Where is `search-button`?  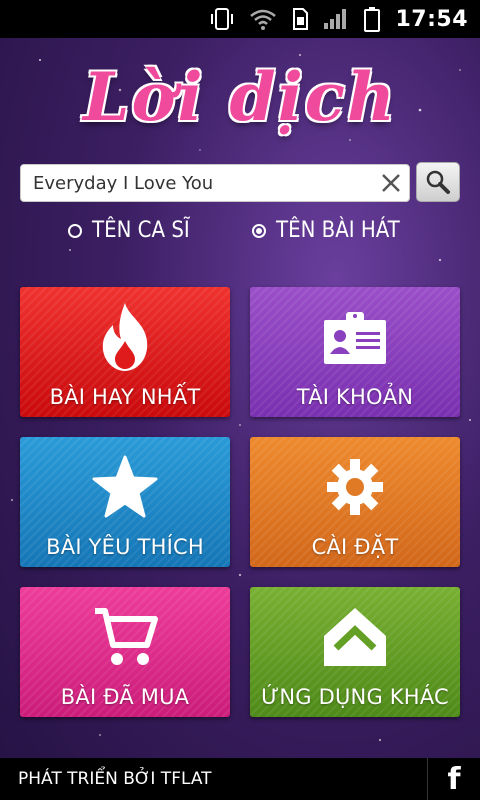 search-button is located at coordinates (438, 182).